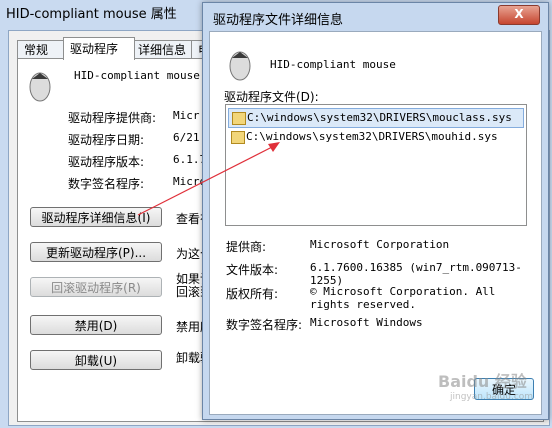  What do you see at coordinates (186, 115) in the screenshot?
I see `provider-value: Micr` at bounding box center [186, 115].